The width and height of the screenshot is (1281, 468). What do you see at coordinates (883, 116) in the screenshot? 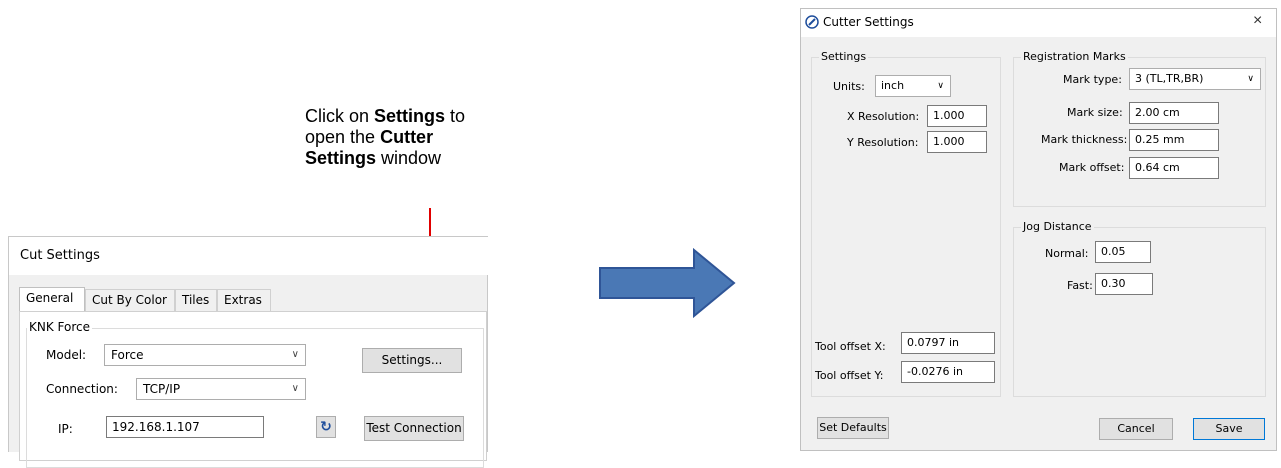
I see `x-resolution-label: X Resolution:` at bounding box center [883, 116].